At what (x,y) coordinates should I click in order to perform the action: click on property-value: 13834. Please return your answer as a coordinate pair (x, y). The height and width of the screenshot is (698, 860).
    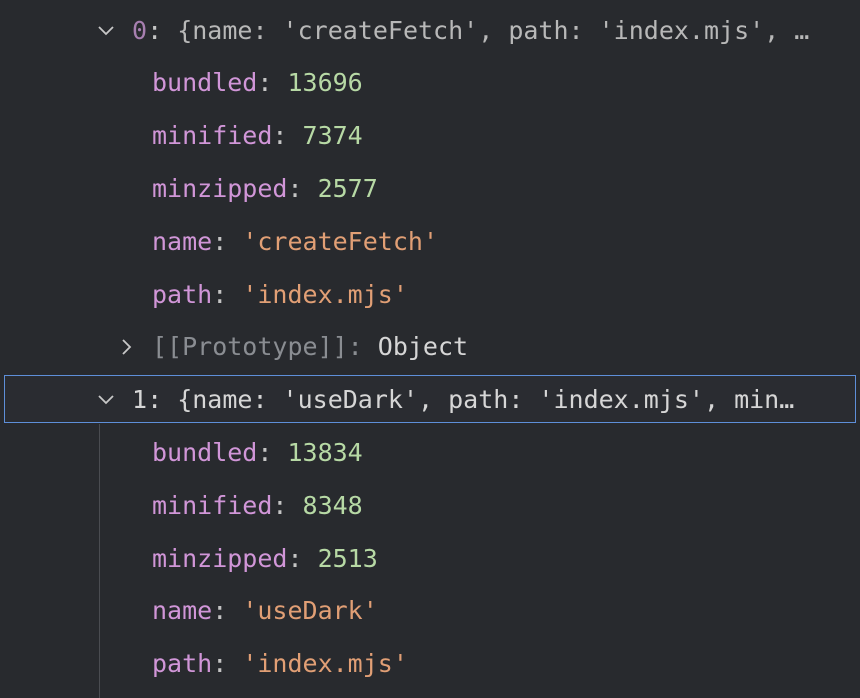
    Looking at the image, I should click on (325, 452).